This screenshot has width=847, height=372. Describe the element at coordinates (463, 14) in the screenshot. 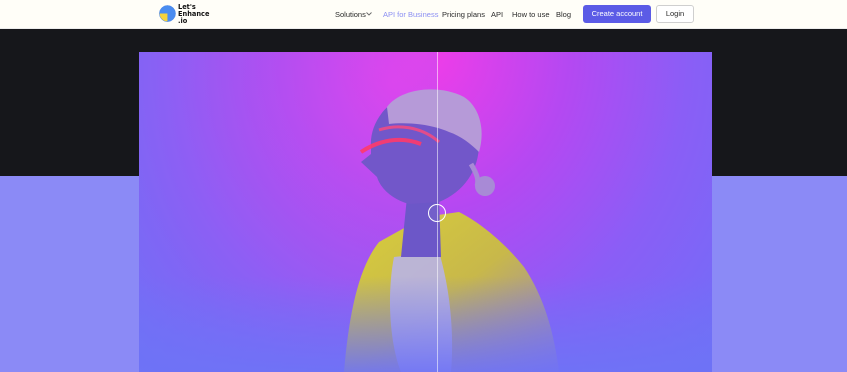

I see `nav-pricing-plans: Pricing plans` at that location.